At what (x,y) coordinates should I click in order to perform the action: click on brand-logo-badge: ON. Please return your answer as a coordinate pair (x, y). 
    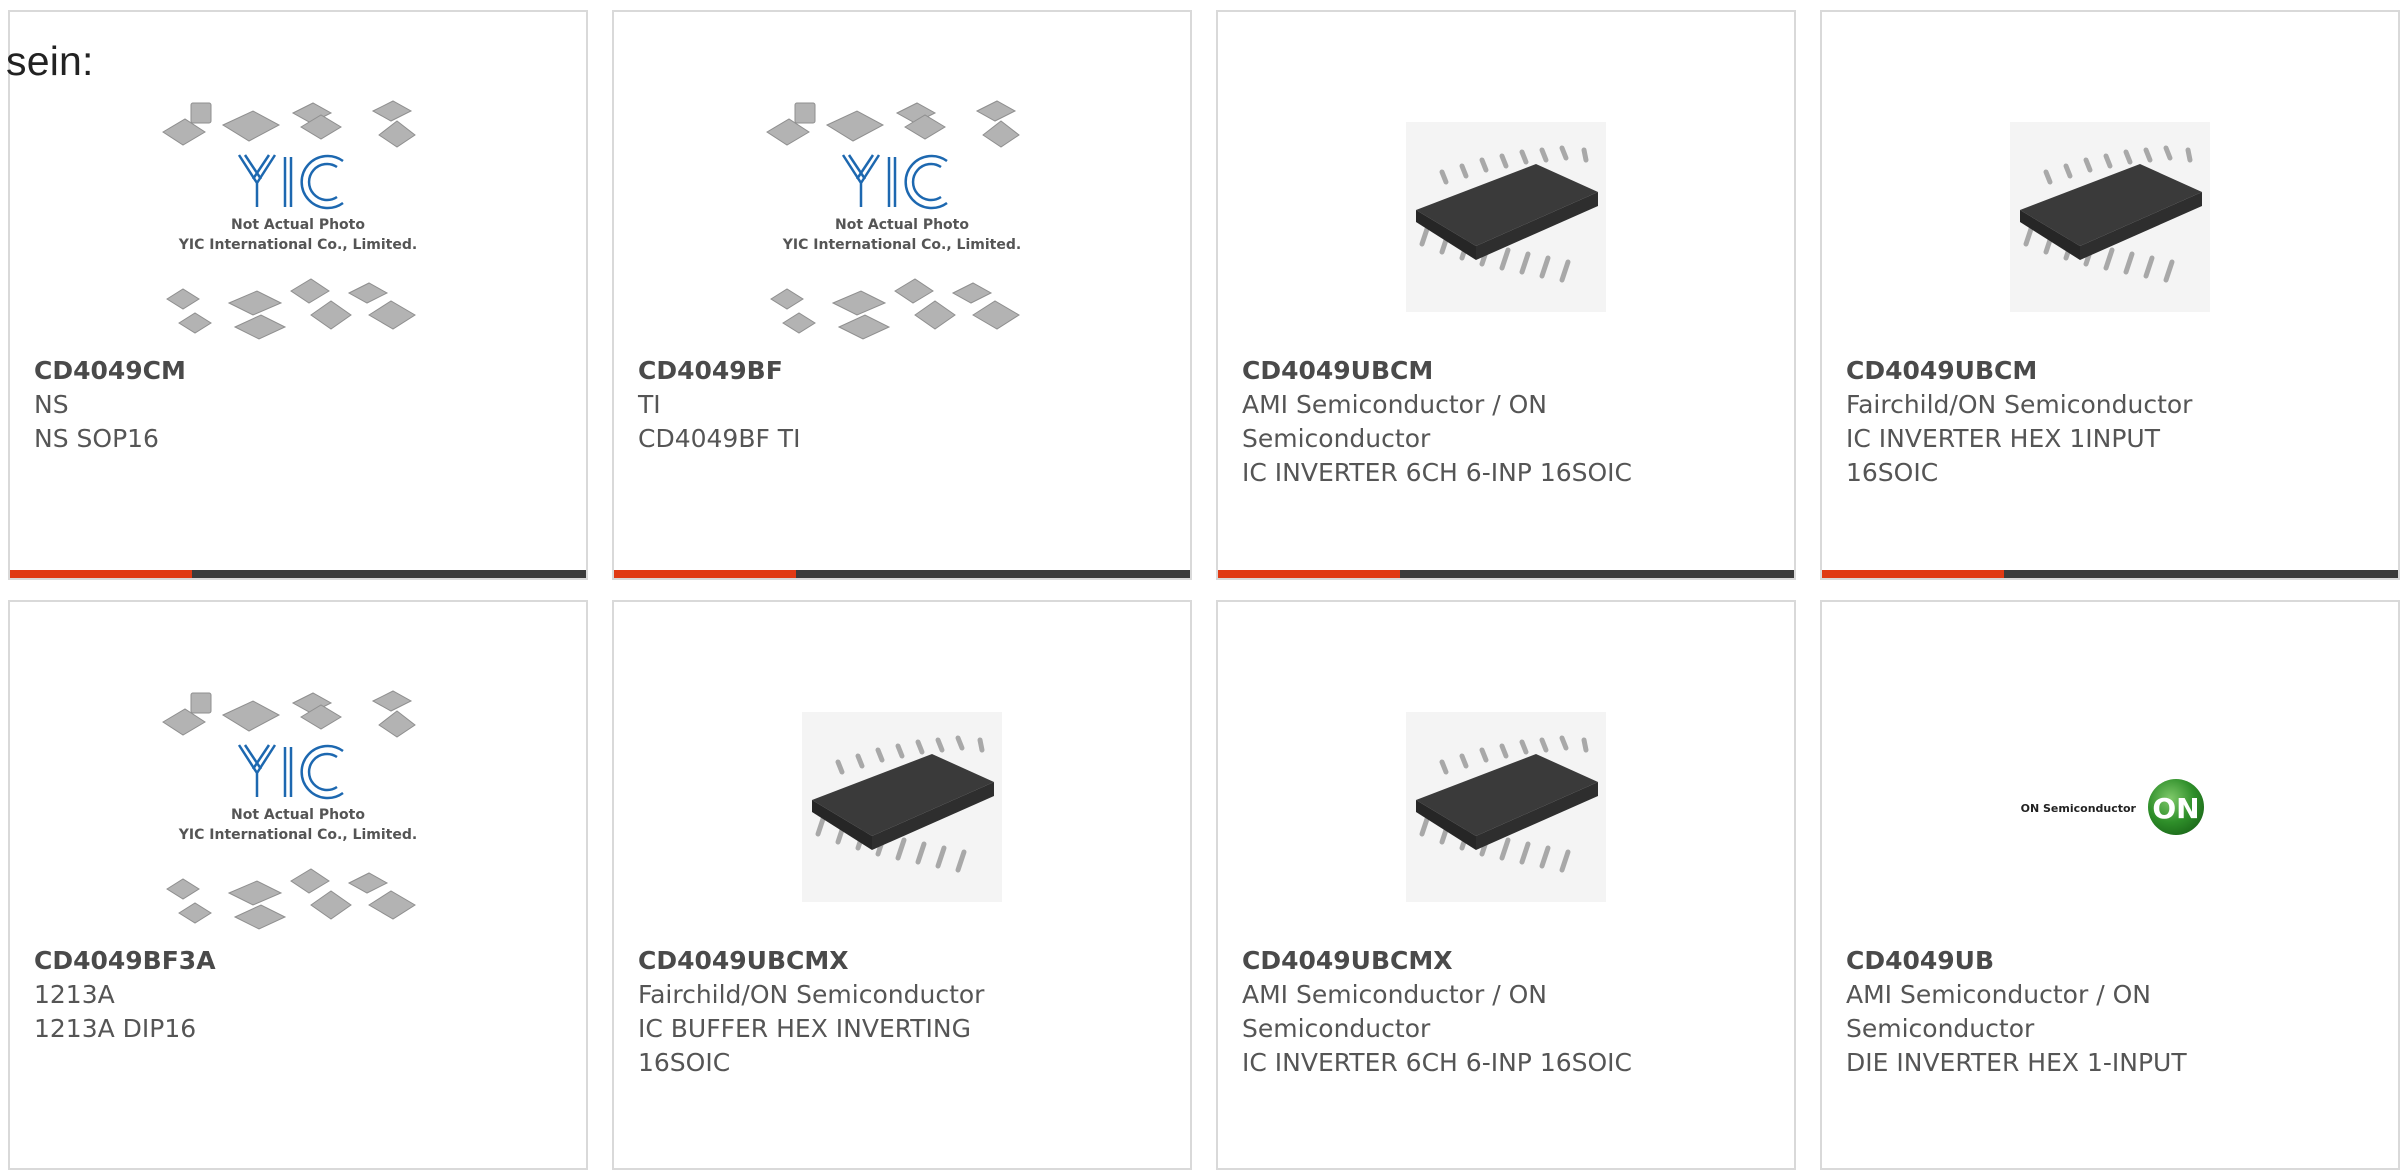
    Looking at the image, I should click on (2175, 808).